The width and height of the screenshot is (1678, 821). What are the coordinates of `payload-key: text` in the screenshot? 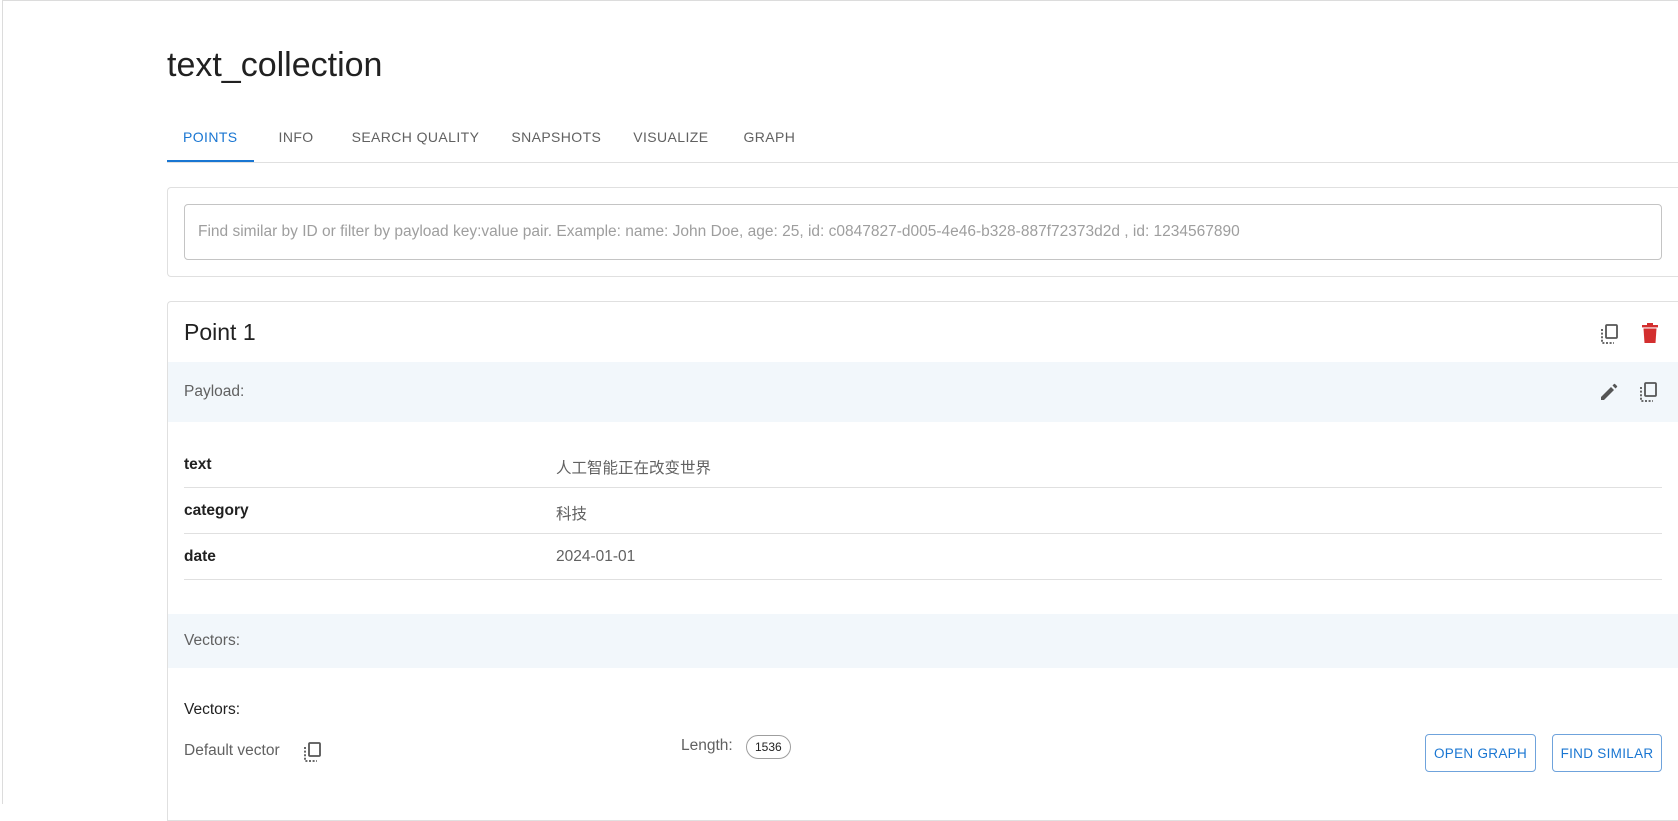 It's located at (198, 464).